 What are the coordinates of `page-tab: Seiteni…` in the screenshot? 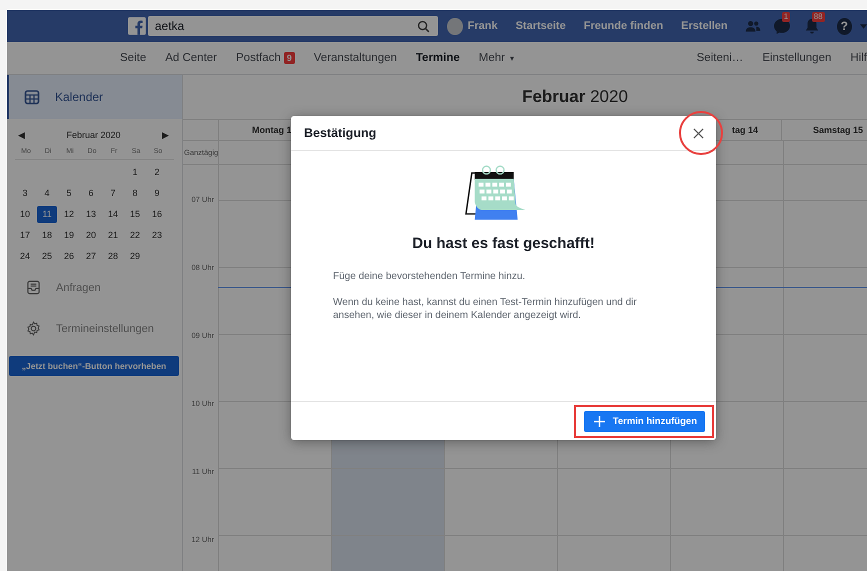 It's located at (720, 58).